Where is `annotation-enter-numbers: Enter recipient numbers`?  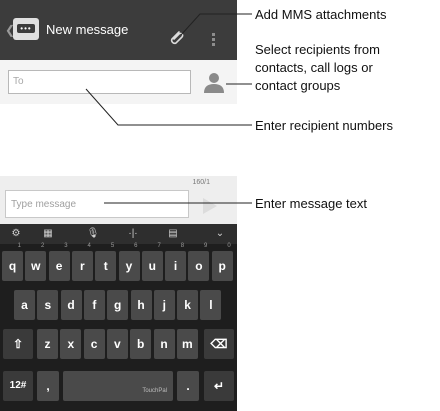 annotation-enter-numbers: Enter recipient numbers is located at coordinates (324, 125).